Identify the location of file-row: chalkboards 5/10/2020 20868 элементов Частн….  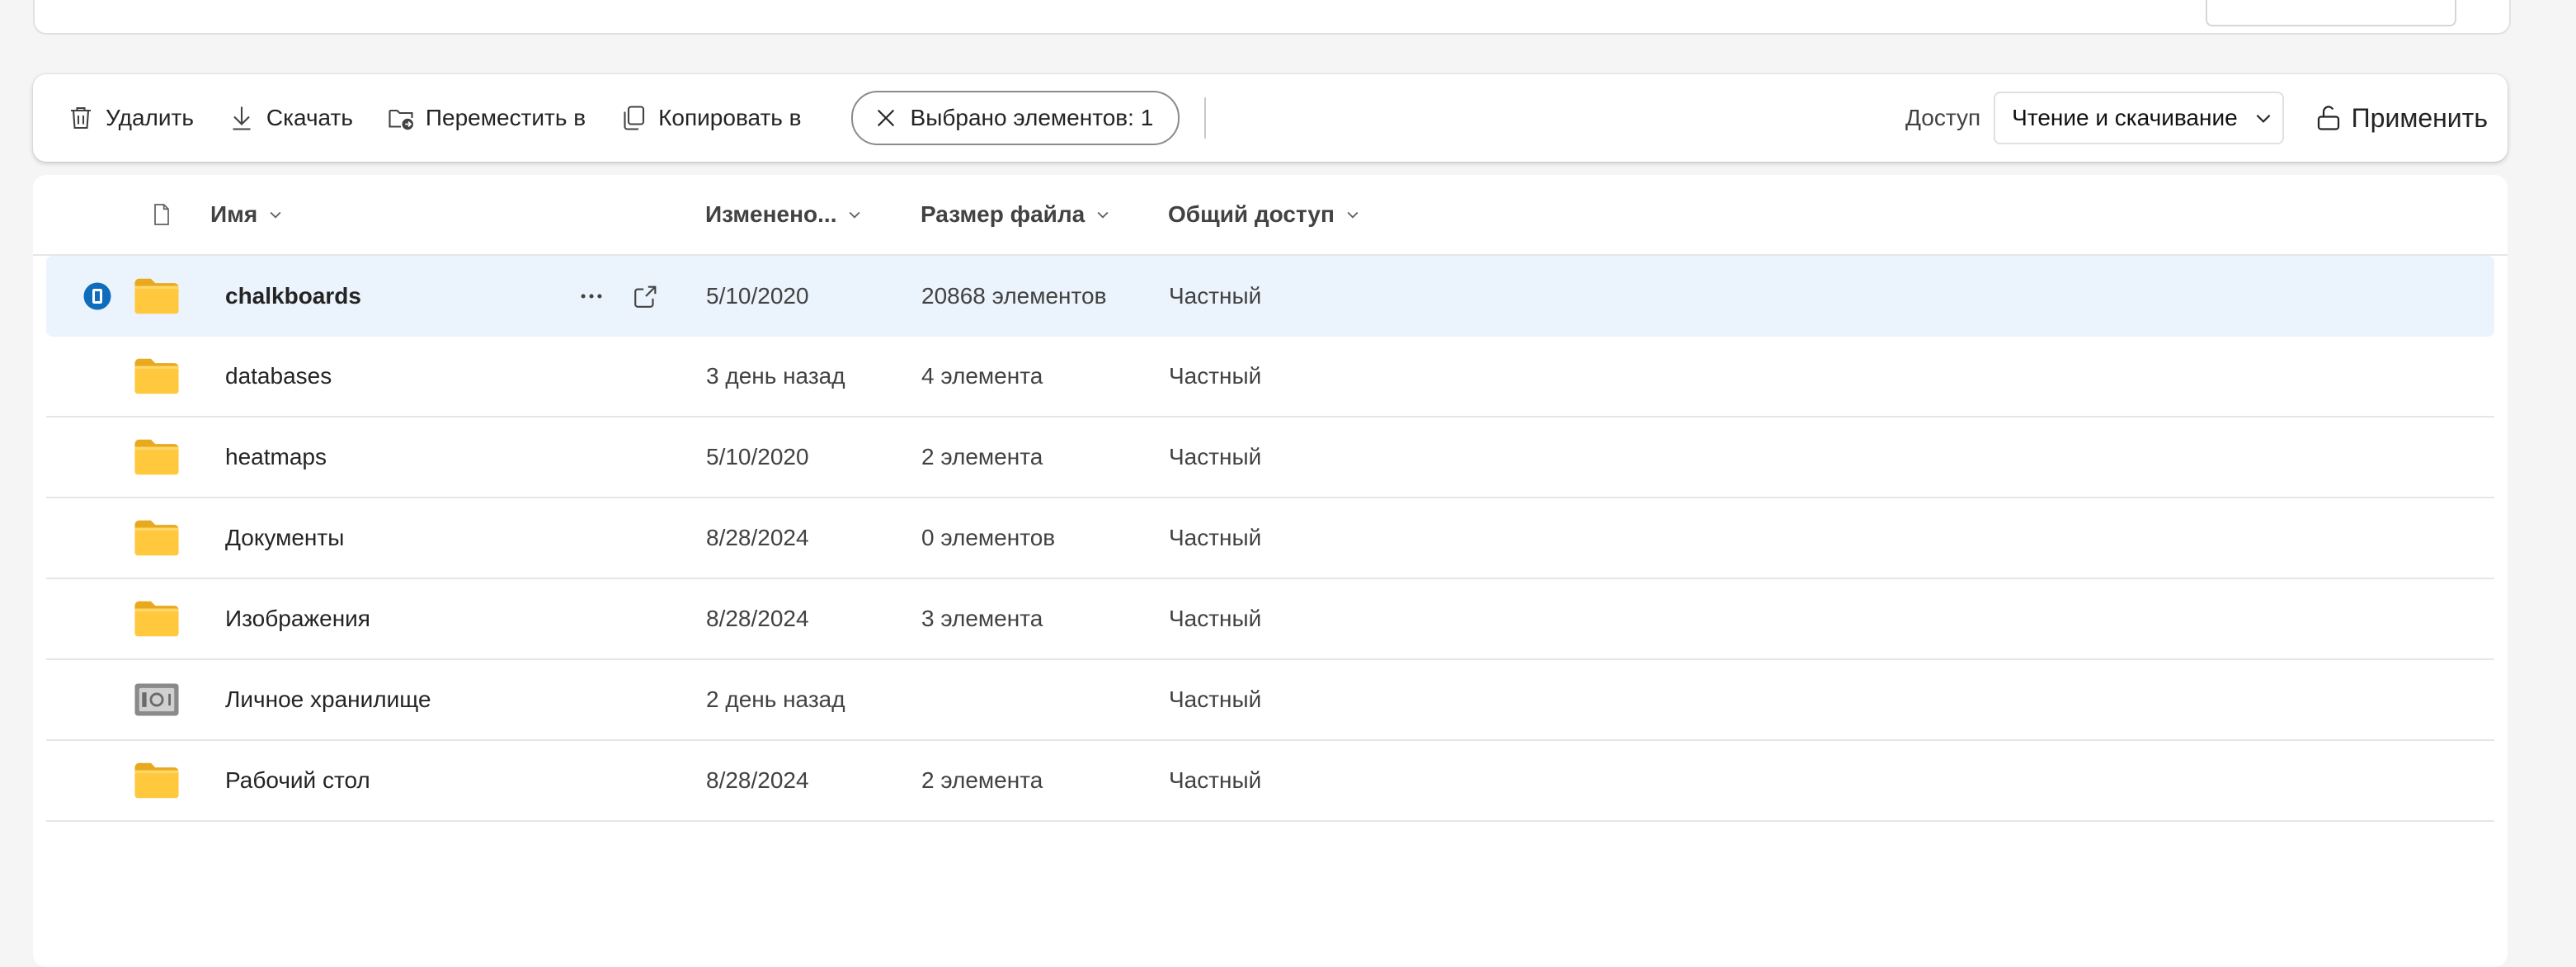
(1270, 297).